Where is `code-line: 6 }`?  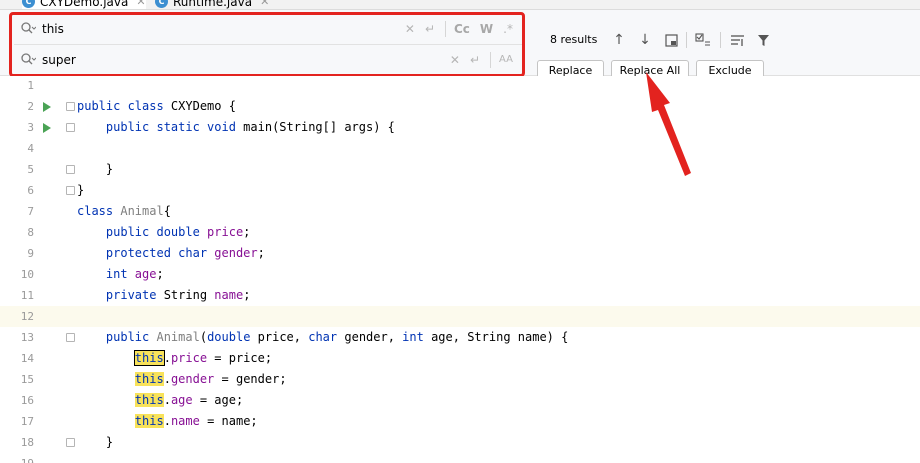
code-line: 6 } is located at coordinates (460, 190).